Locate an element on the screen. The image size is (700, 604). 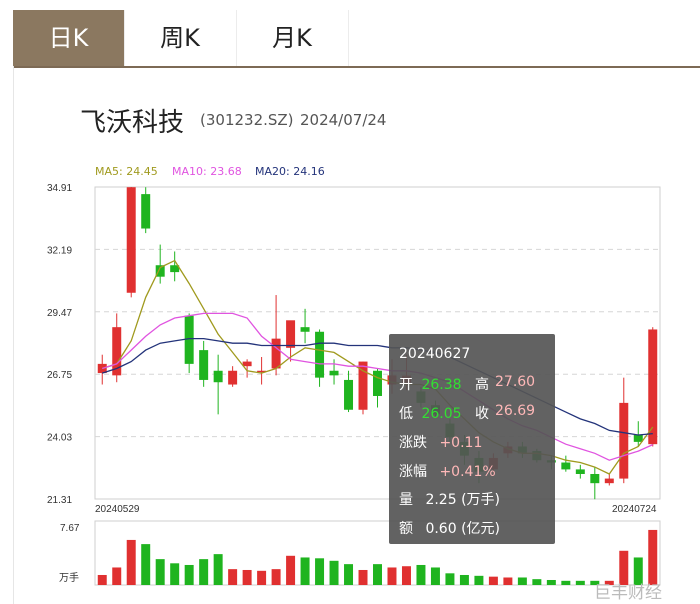
tooltip-low-label: 低 is located at coordinates (406, 414).